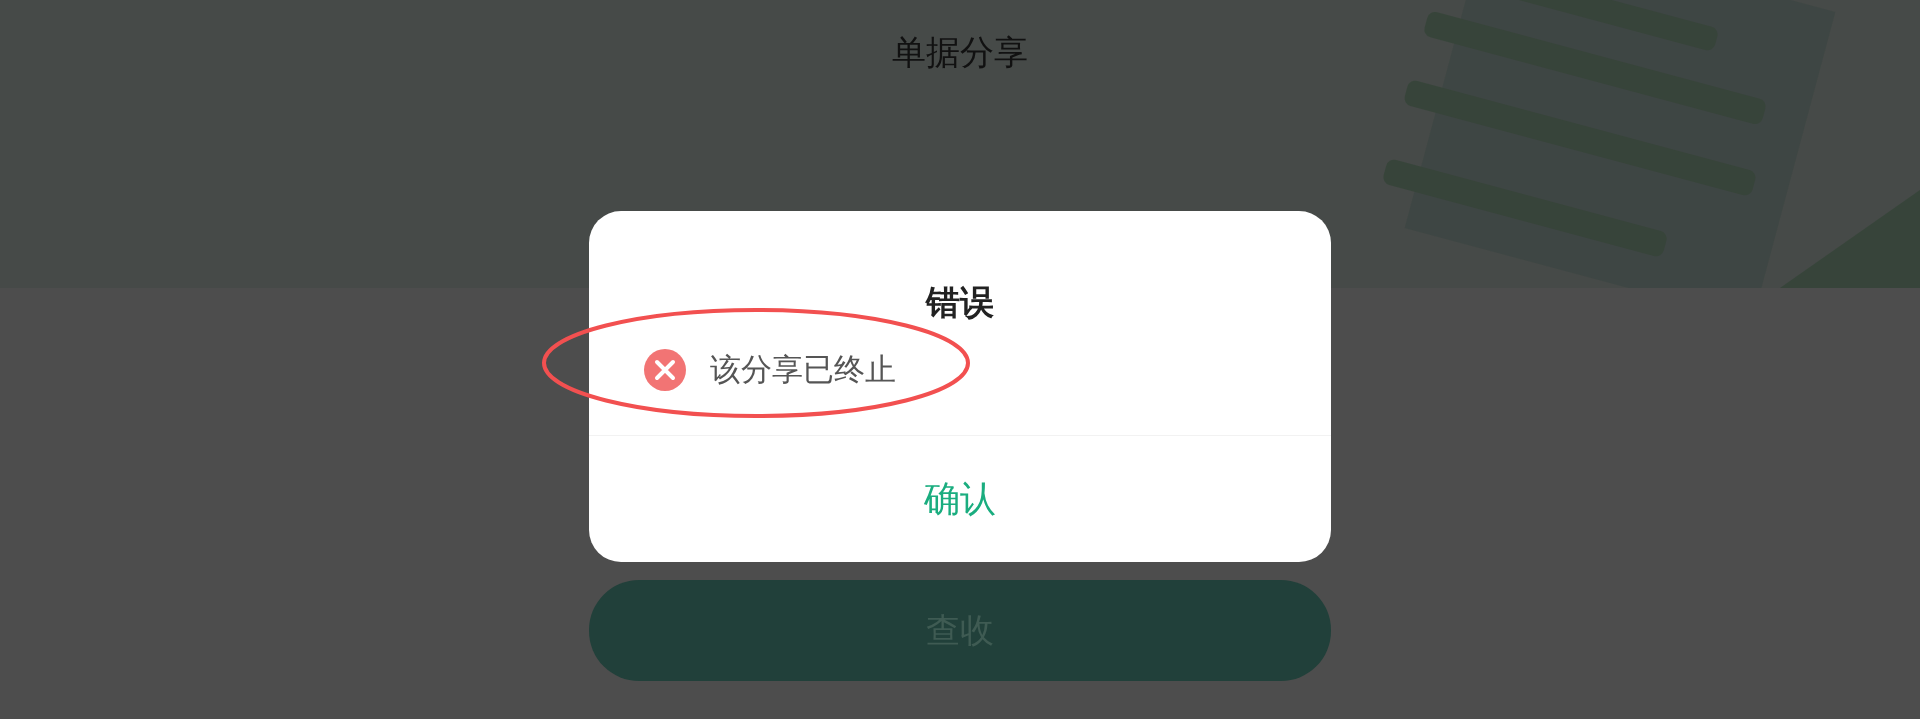  What do you see at coordinates (960, 52) in the screenshot?
I see `page-title: 单据分享` at bounding box center [960, 52].